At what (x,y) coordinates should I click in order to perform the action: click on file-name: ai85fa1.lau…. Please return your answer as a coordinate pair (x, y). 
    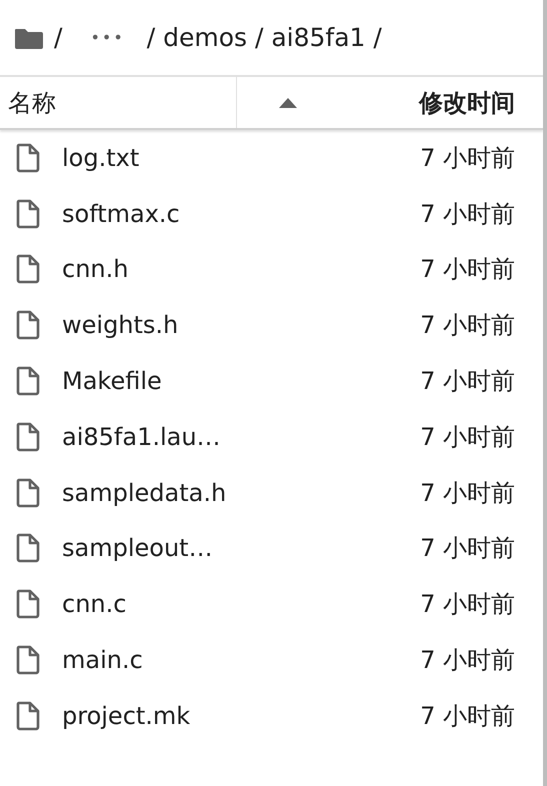
    Looking at the image, I should click on (142, 436).